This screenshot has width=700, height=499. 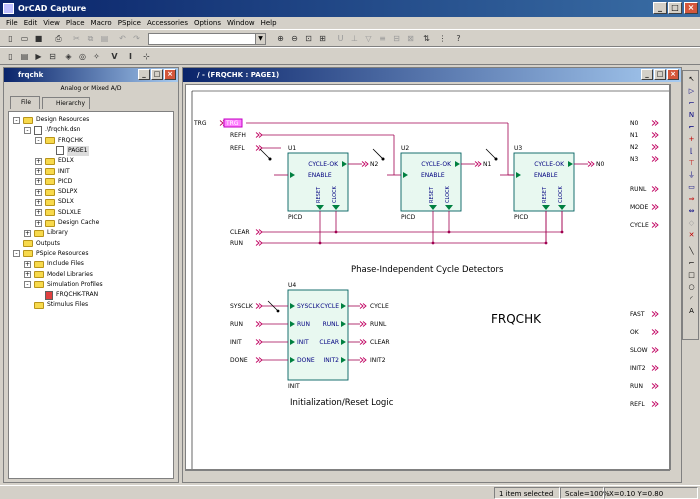 I want to click on bom-icon: ⊠, so click(x=410, y=38).